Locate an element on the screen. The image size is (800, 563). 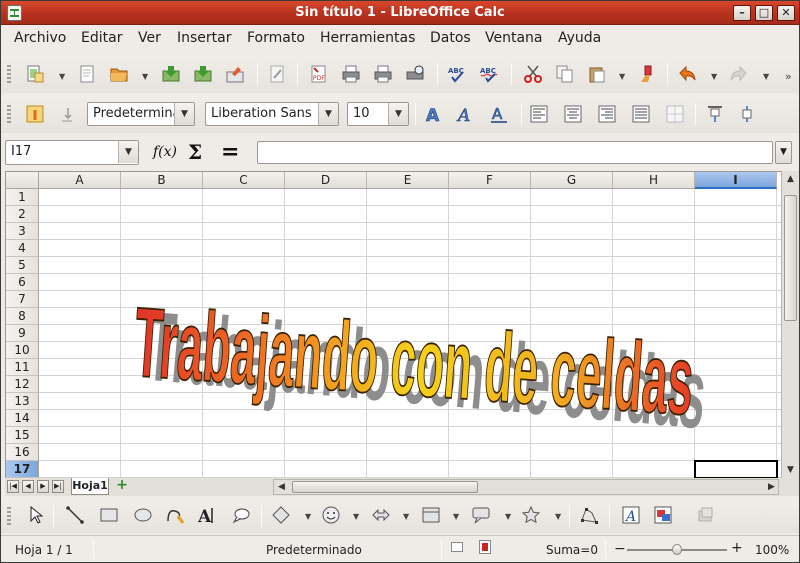
menu-ayuda: Ayuda is located at coordinates (579, 38).